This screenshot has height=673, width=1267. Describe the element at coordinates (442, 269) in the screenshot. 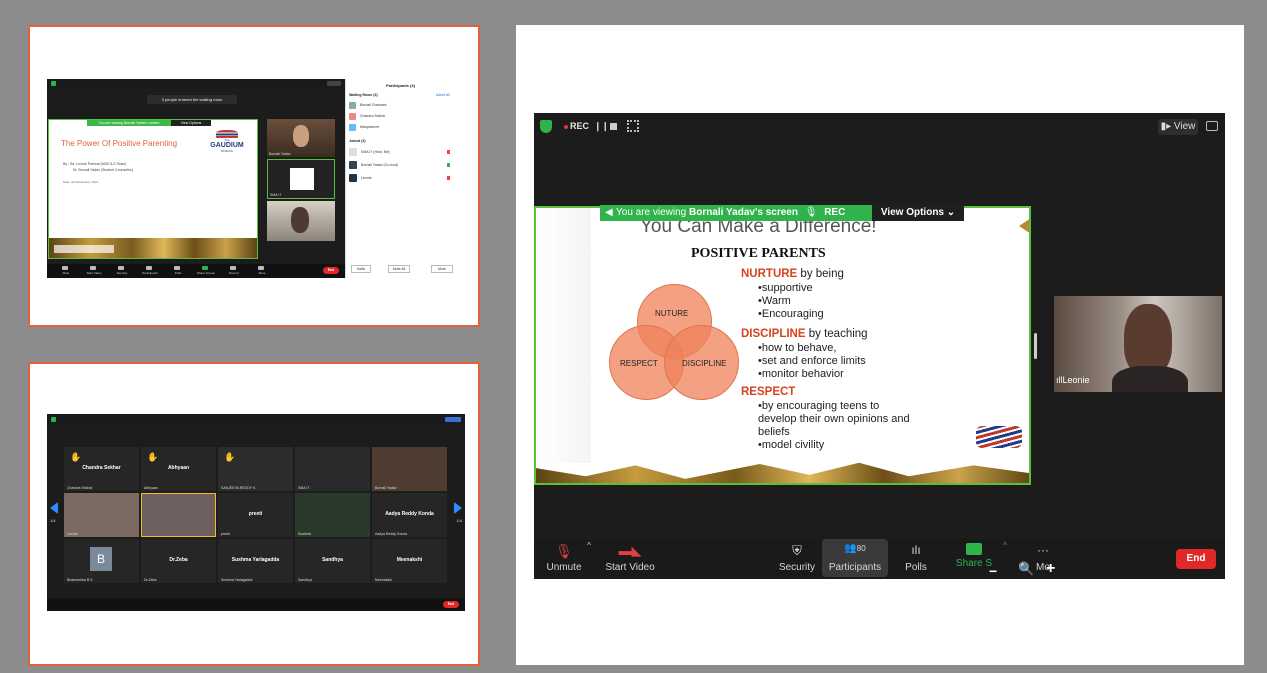

I see `more-button: More` at that location.